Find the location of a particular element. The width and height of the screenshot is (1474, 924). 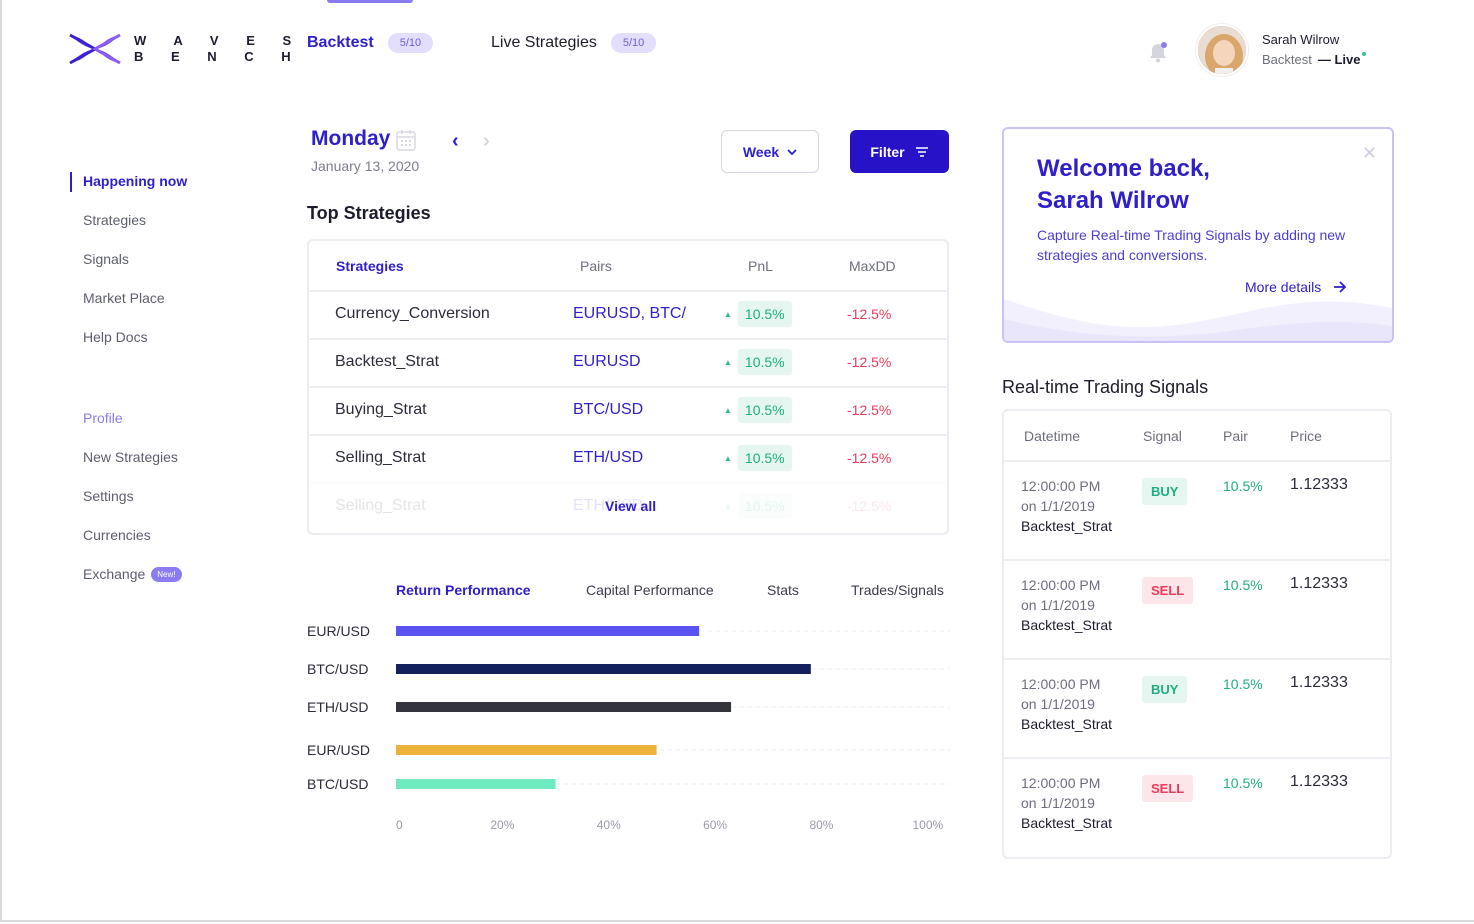

tab-live-count: 5/10 is located at coordinates (633, 43).